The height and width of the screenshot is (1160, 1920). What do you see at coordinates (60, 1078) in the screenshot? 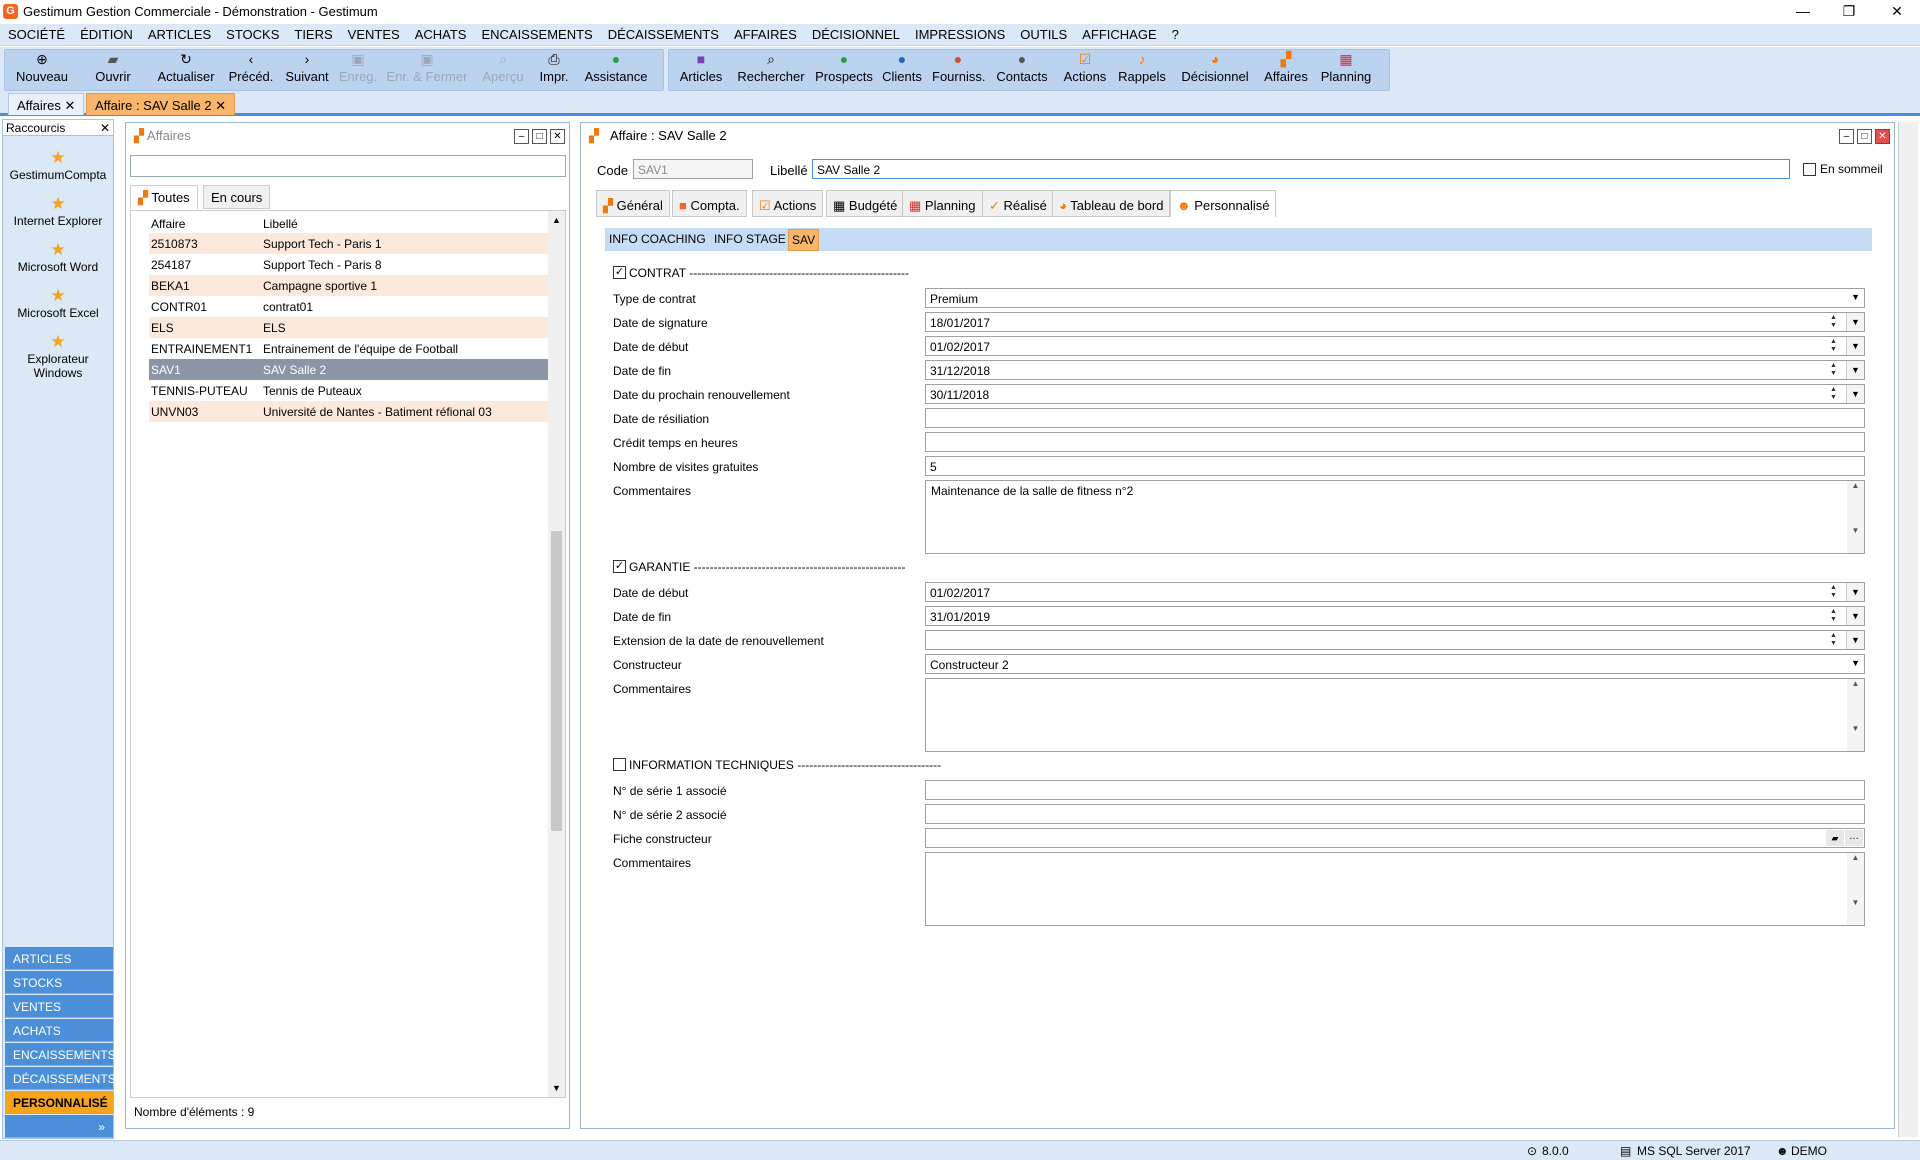
I see `category-decaissements: DÉCAISSEMENTS` at bounding box center [60, 1078].